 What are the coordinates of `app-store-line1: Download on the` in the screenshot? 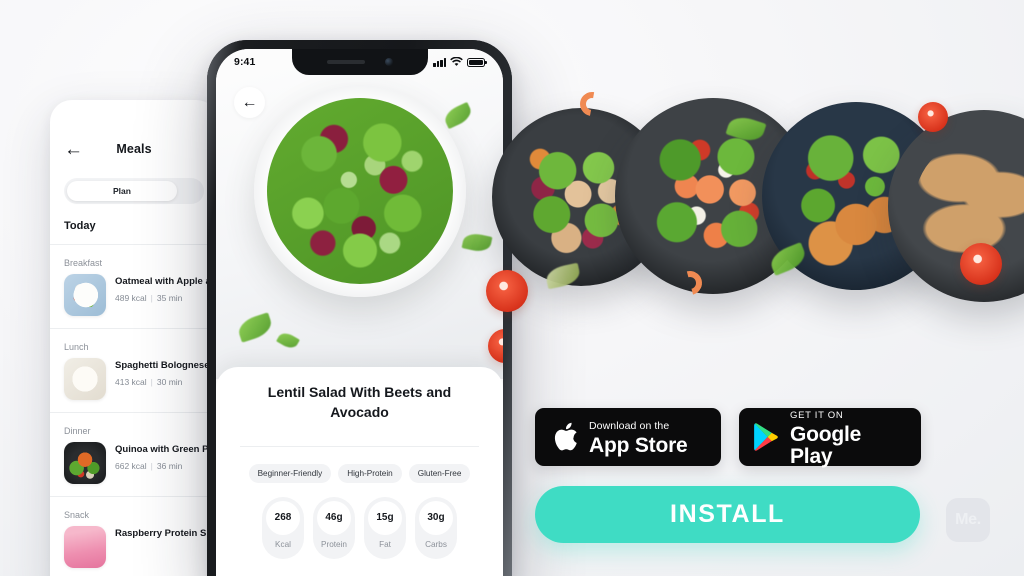 It's located at (629, 425).